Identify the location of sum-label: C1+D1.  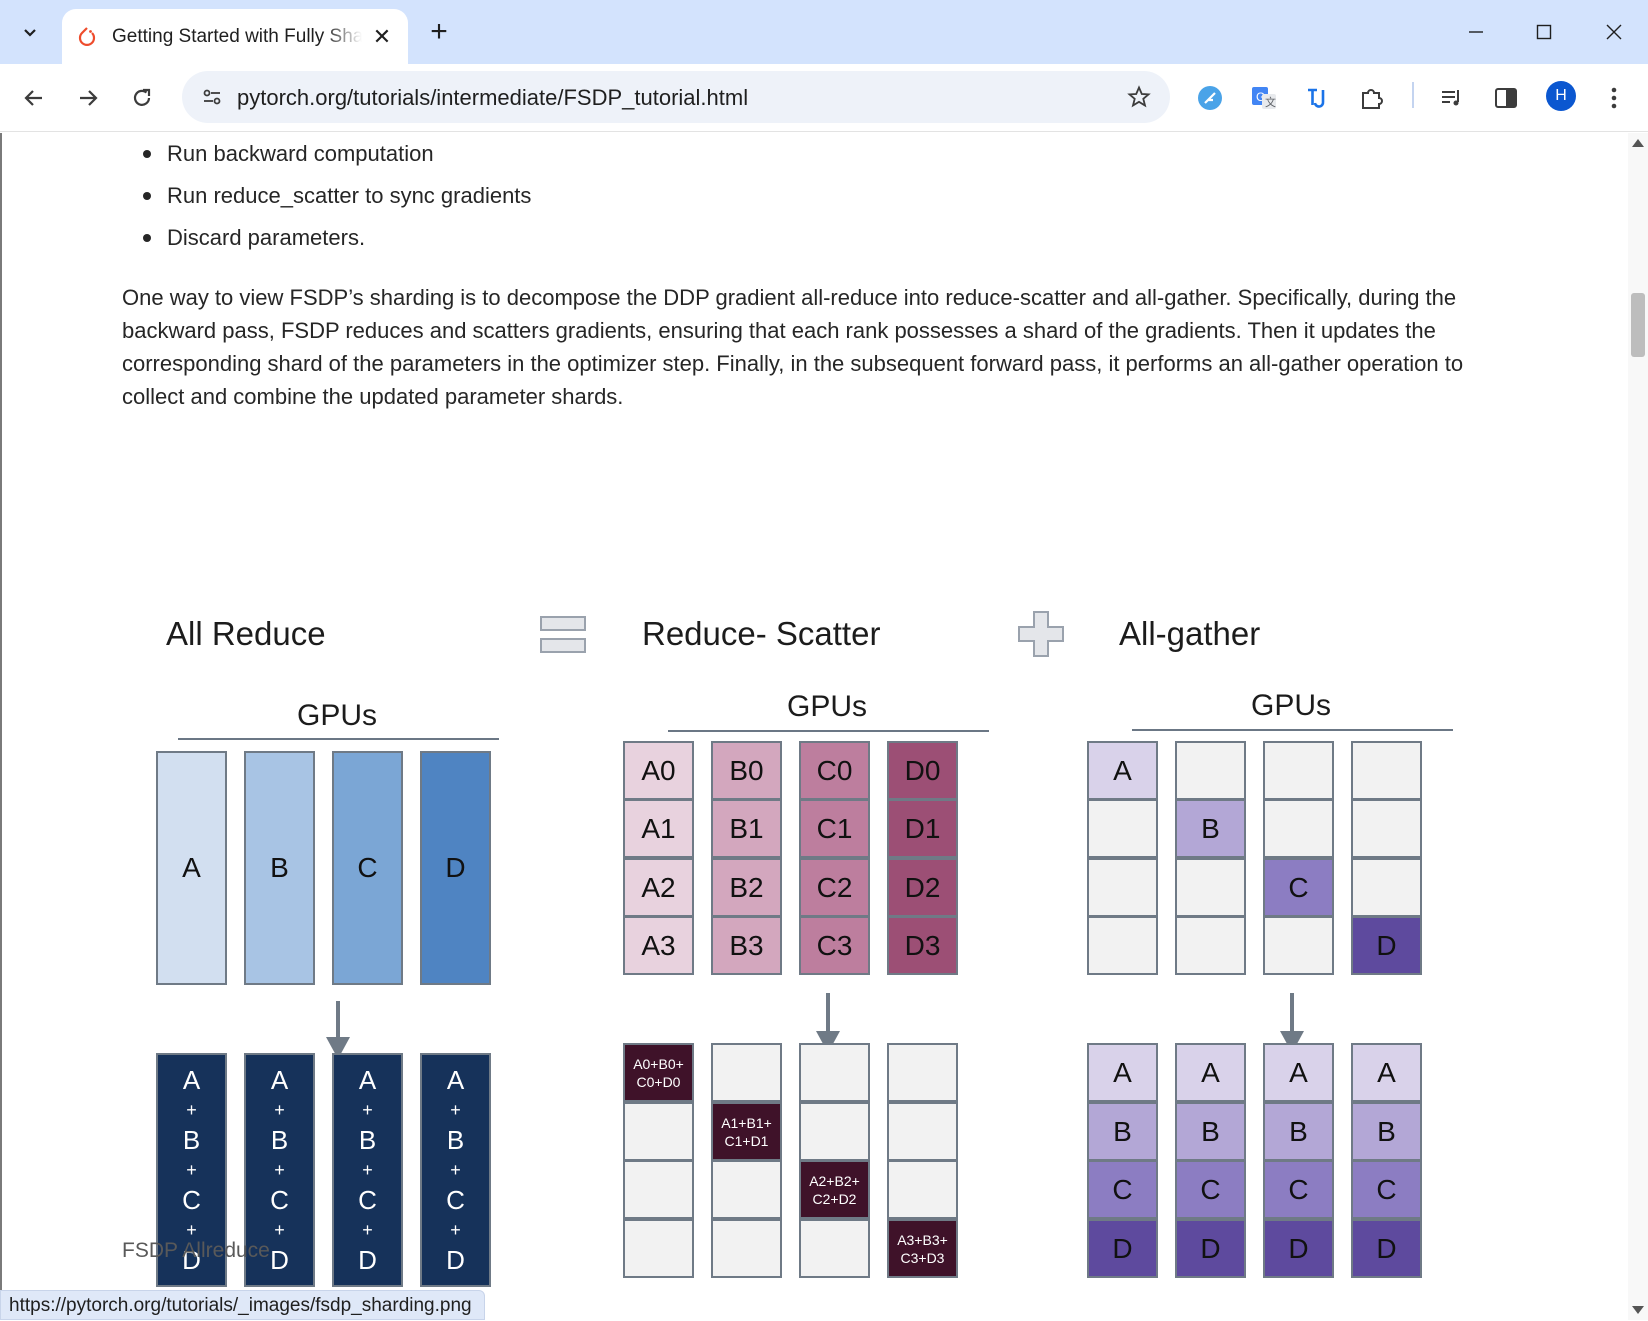
(746, 1140).